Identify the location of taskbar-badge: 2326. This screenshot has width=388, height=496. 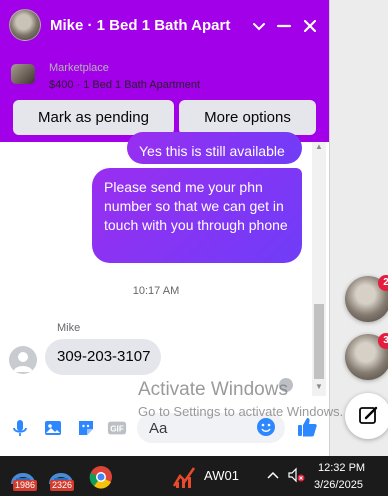
(62, 485).